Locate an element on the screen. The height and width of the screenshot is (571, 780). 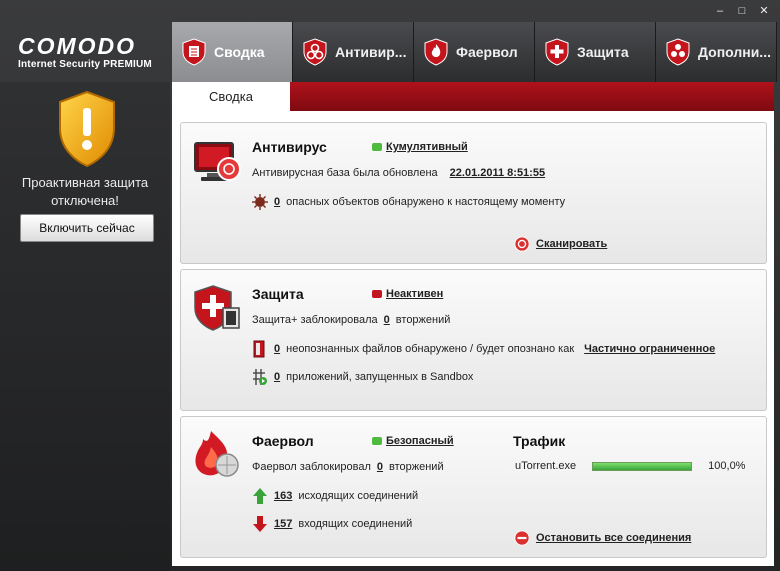
defense-unknown-count-link: 0 is located at coordinates (277, 349).